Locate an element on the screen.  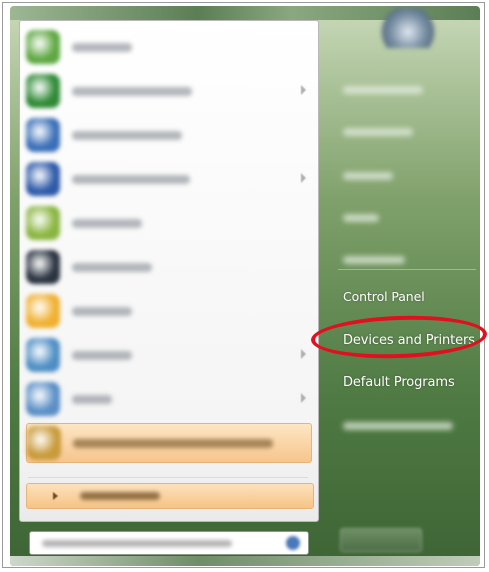
search-icon is located at coordinates (293, 543).